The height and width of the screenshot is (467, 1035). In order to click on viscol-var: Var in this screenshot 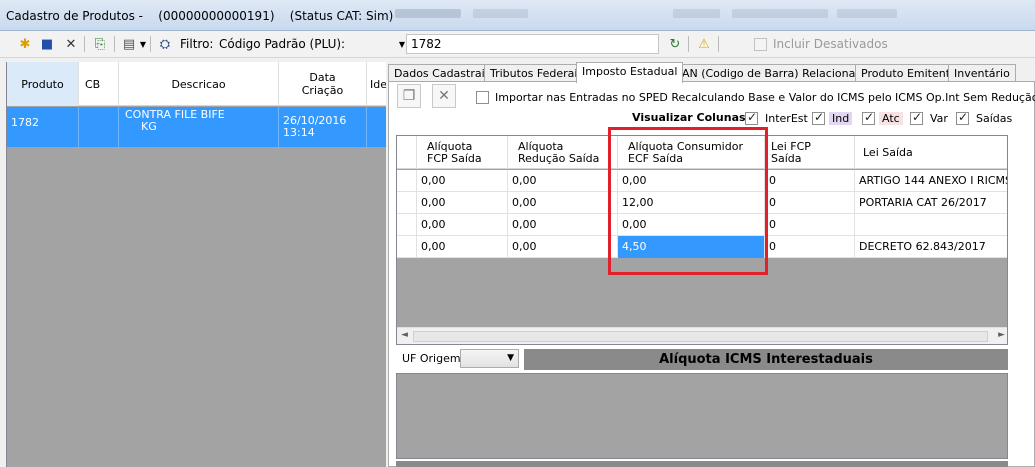, I will do `click(930, 118)`.